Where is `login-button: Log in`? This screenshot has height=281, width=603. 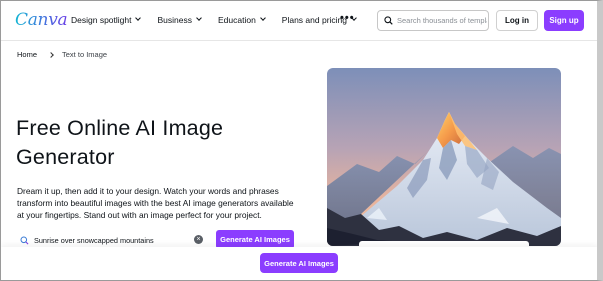 login-button: Log in is located at coordinates (517, 20).